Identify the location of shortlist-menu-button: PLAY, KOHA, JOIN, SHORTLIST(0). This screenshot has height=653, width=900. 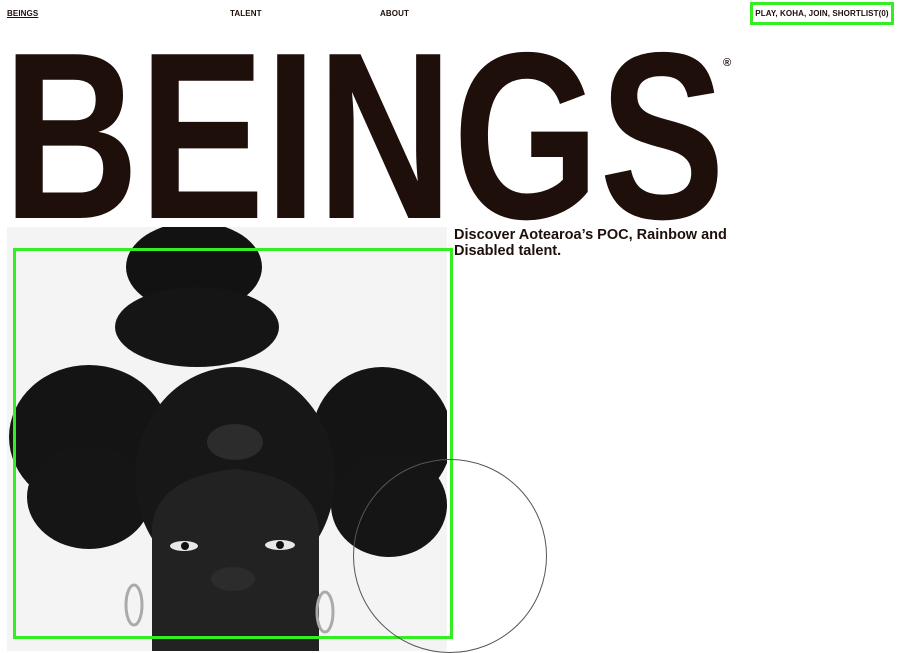
(822, 13).